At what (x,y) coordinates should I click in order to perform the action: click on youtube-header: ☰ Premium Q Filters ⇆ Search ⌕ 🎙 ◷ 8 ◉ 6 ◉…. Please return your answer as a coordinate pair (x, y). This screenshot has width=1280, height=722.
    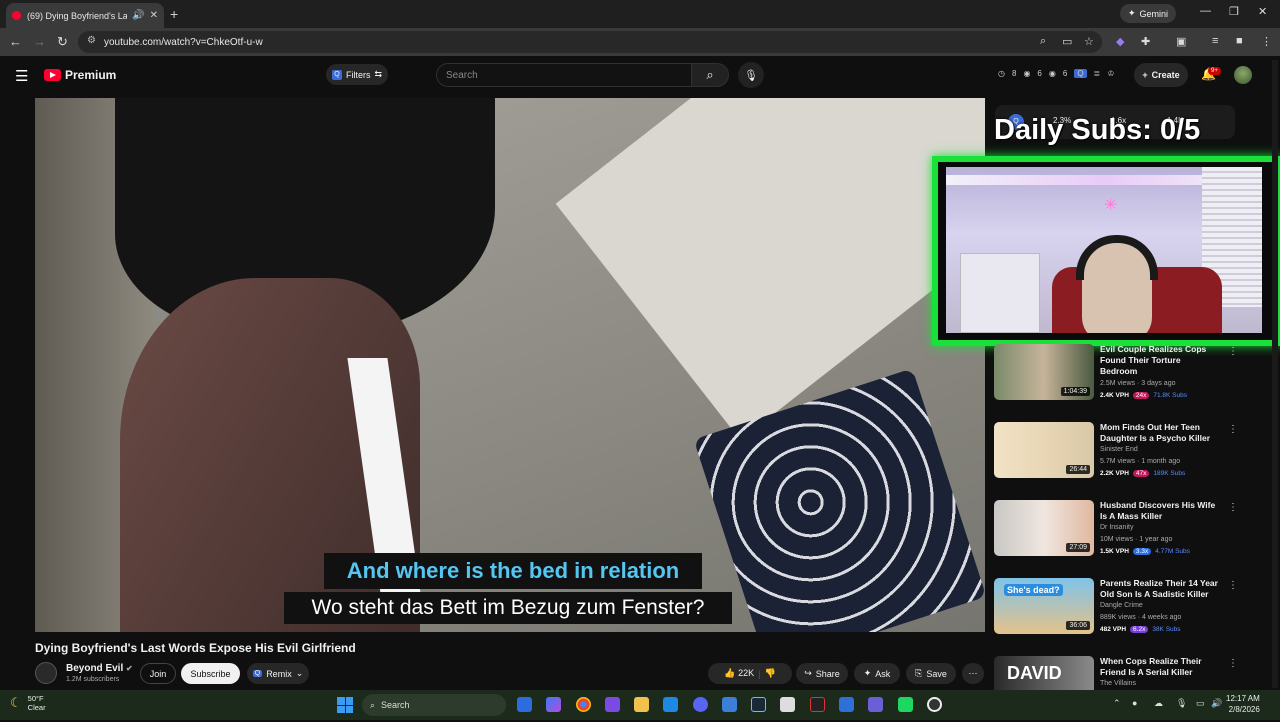
    Looking at the image, I should click on (640, 75).